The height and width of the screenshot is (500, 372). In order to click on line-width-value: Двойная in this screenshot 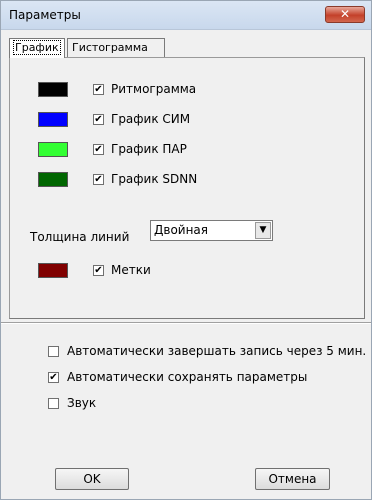, I will do `click(181, 230)`.